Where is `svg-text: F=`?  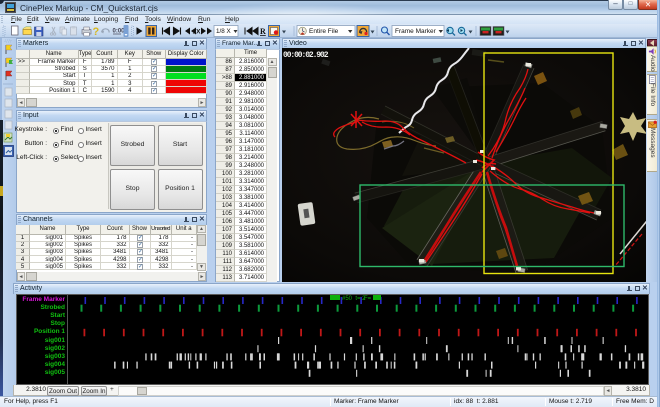
svg-text: F= is located at coordinates (368, 299).